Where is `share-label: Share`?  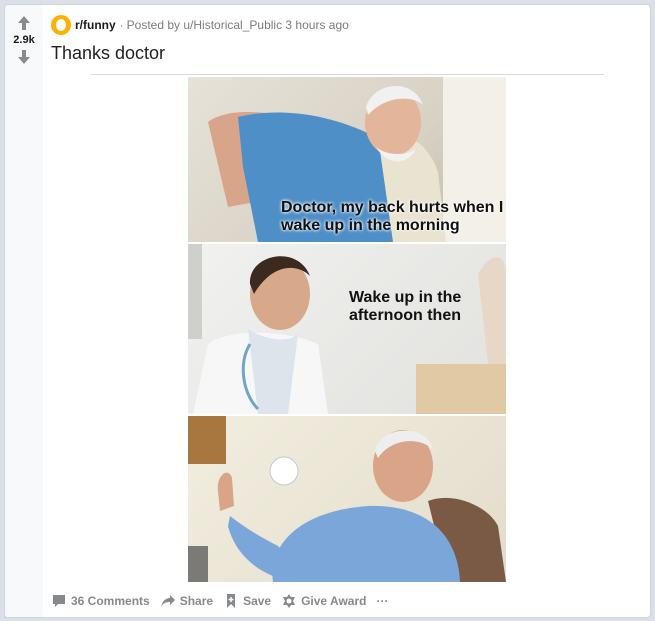 share-label: Share is located at coordinates (196, 601).